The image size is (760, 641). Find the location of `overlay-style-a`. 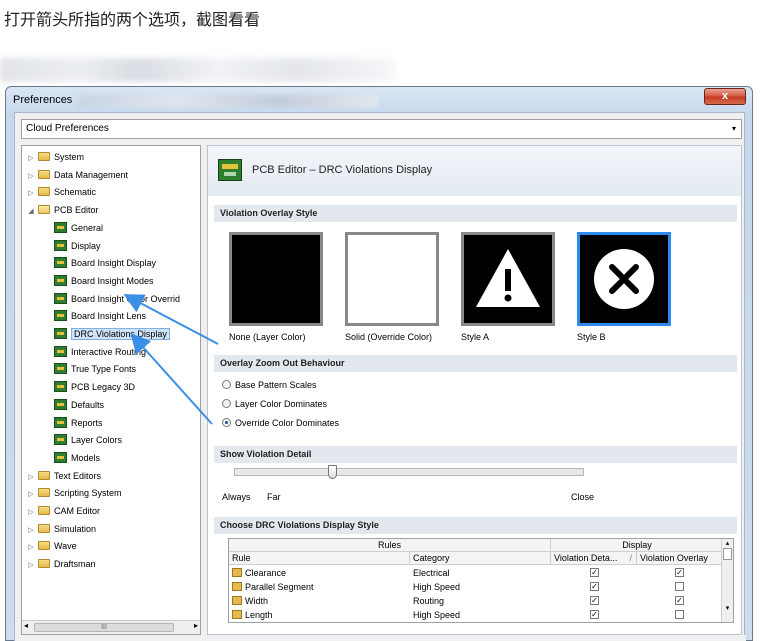

overlay-style-a is located at coordinates (508, 279).